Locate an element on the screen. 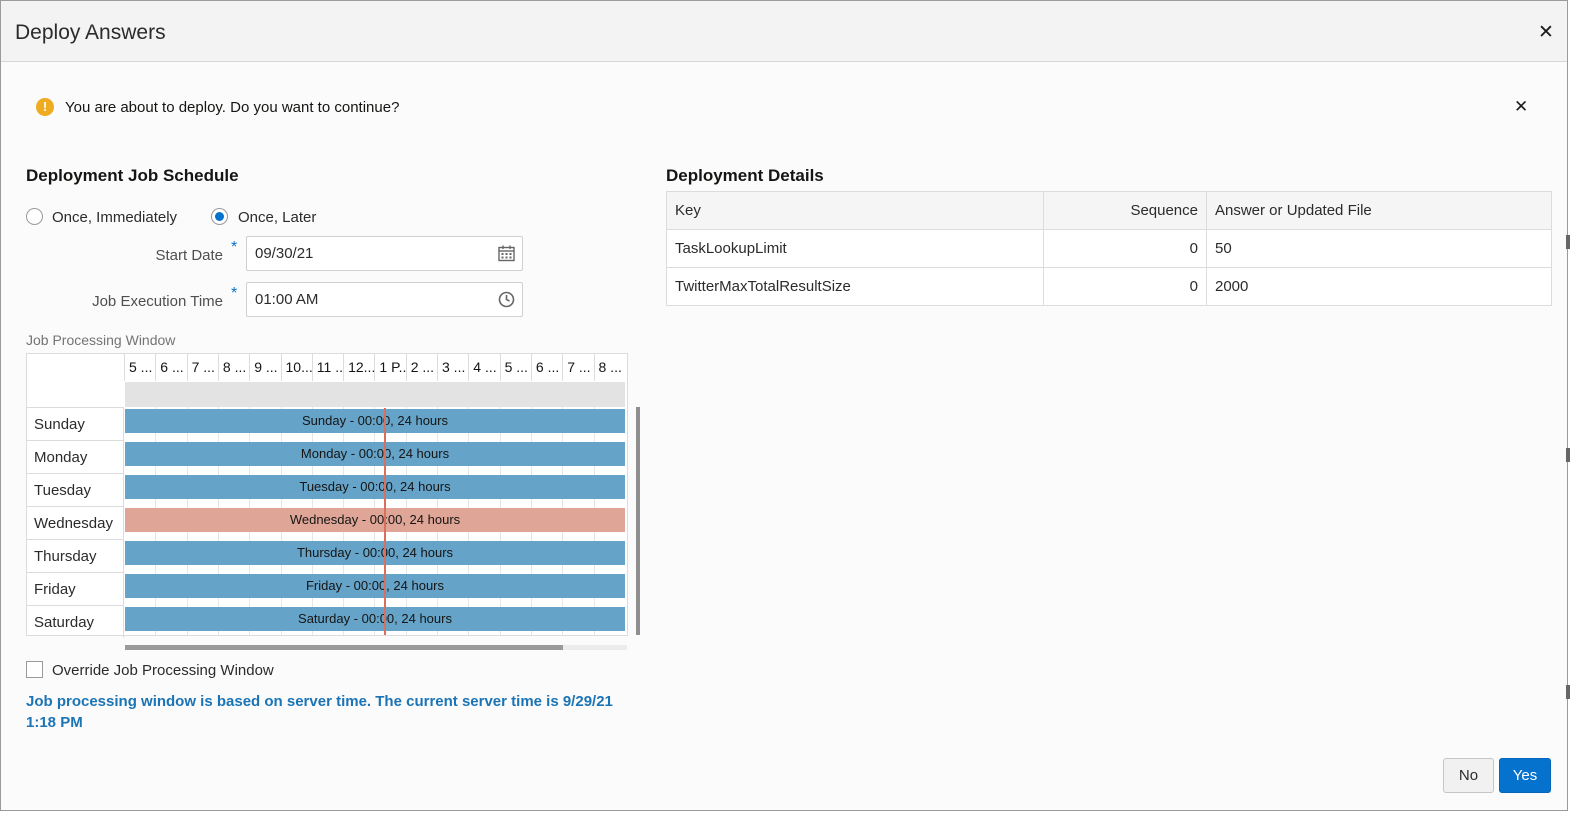  column-header-answer: Answer or Updated File is located at coordinates (1379, 210).